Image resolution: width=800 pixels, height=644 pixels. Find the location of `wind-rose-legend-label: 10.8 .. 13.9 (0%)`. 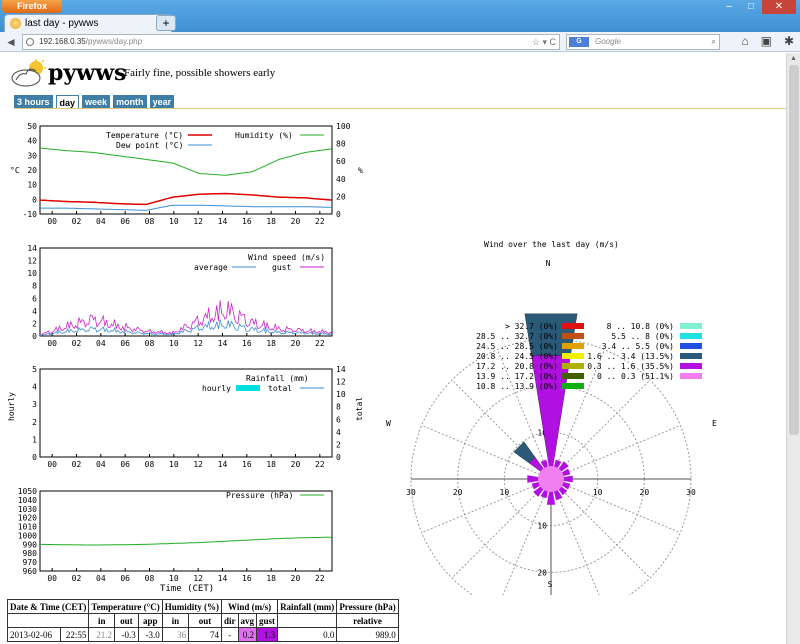

wind-rose-legend-label: 10.8 .. 13.9 (0%) is located at coordinates (517, 386).